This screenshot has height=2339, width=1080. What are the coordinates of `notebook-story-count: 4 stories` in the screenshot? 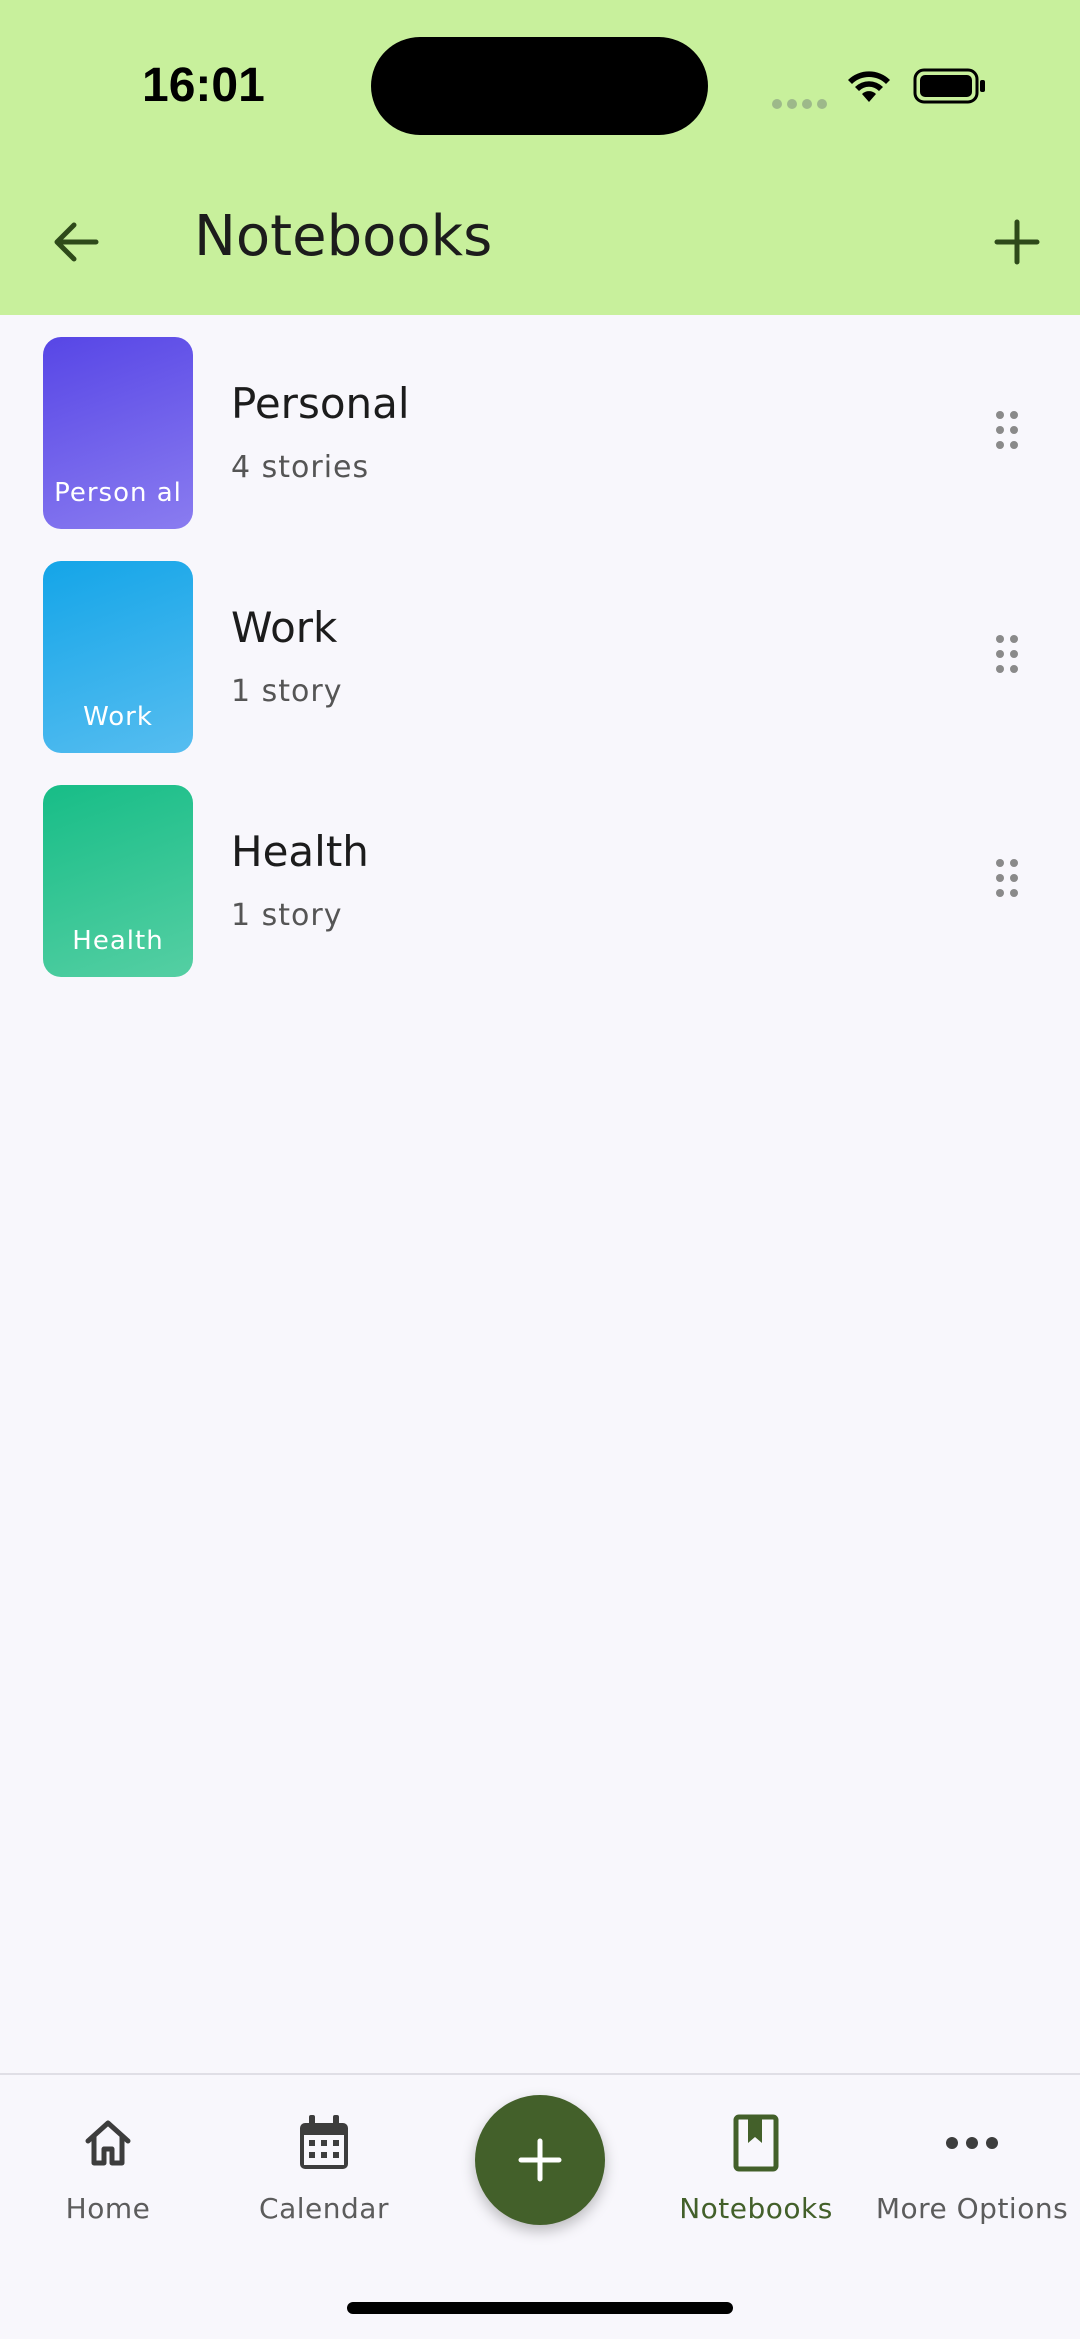 It's located at (300, 467).